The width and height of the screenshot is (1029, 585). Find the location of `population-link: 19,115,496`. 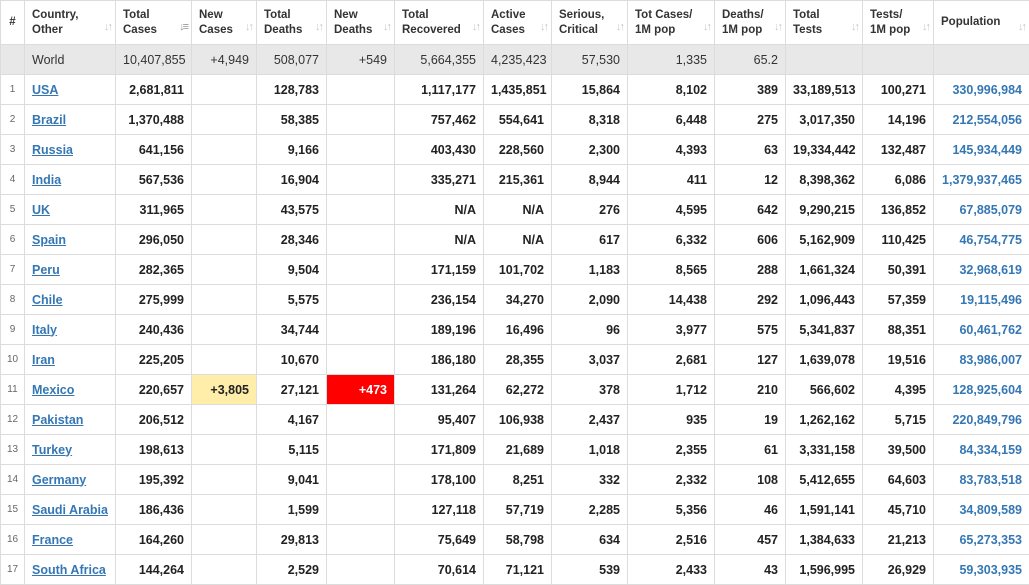

population-link: 19,115,496 is located at coordinates (991, 300).